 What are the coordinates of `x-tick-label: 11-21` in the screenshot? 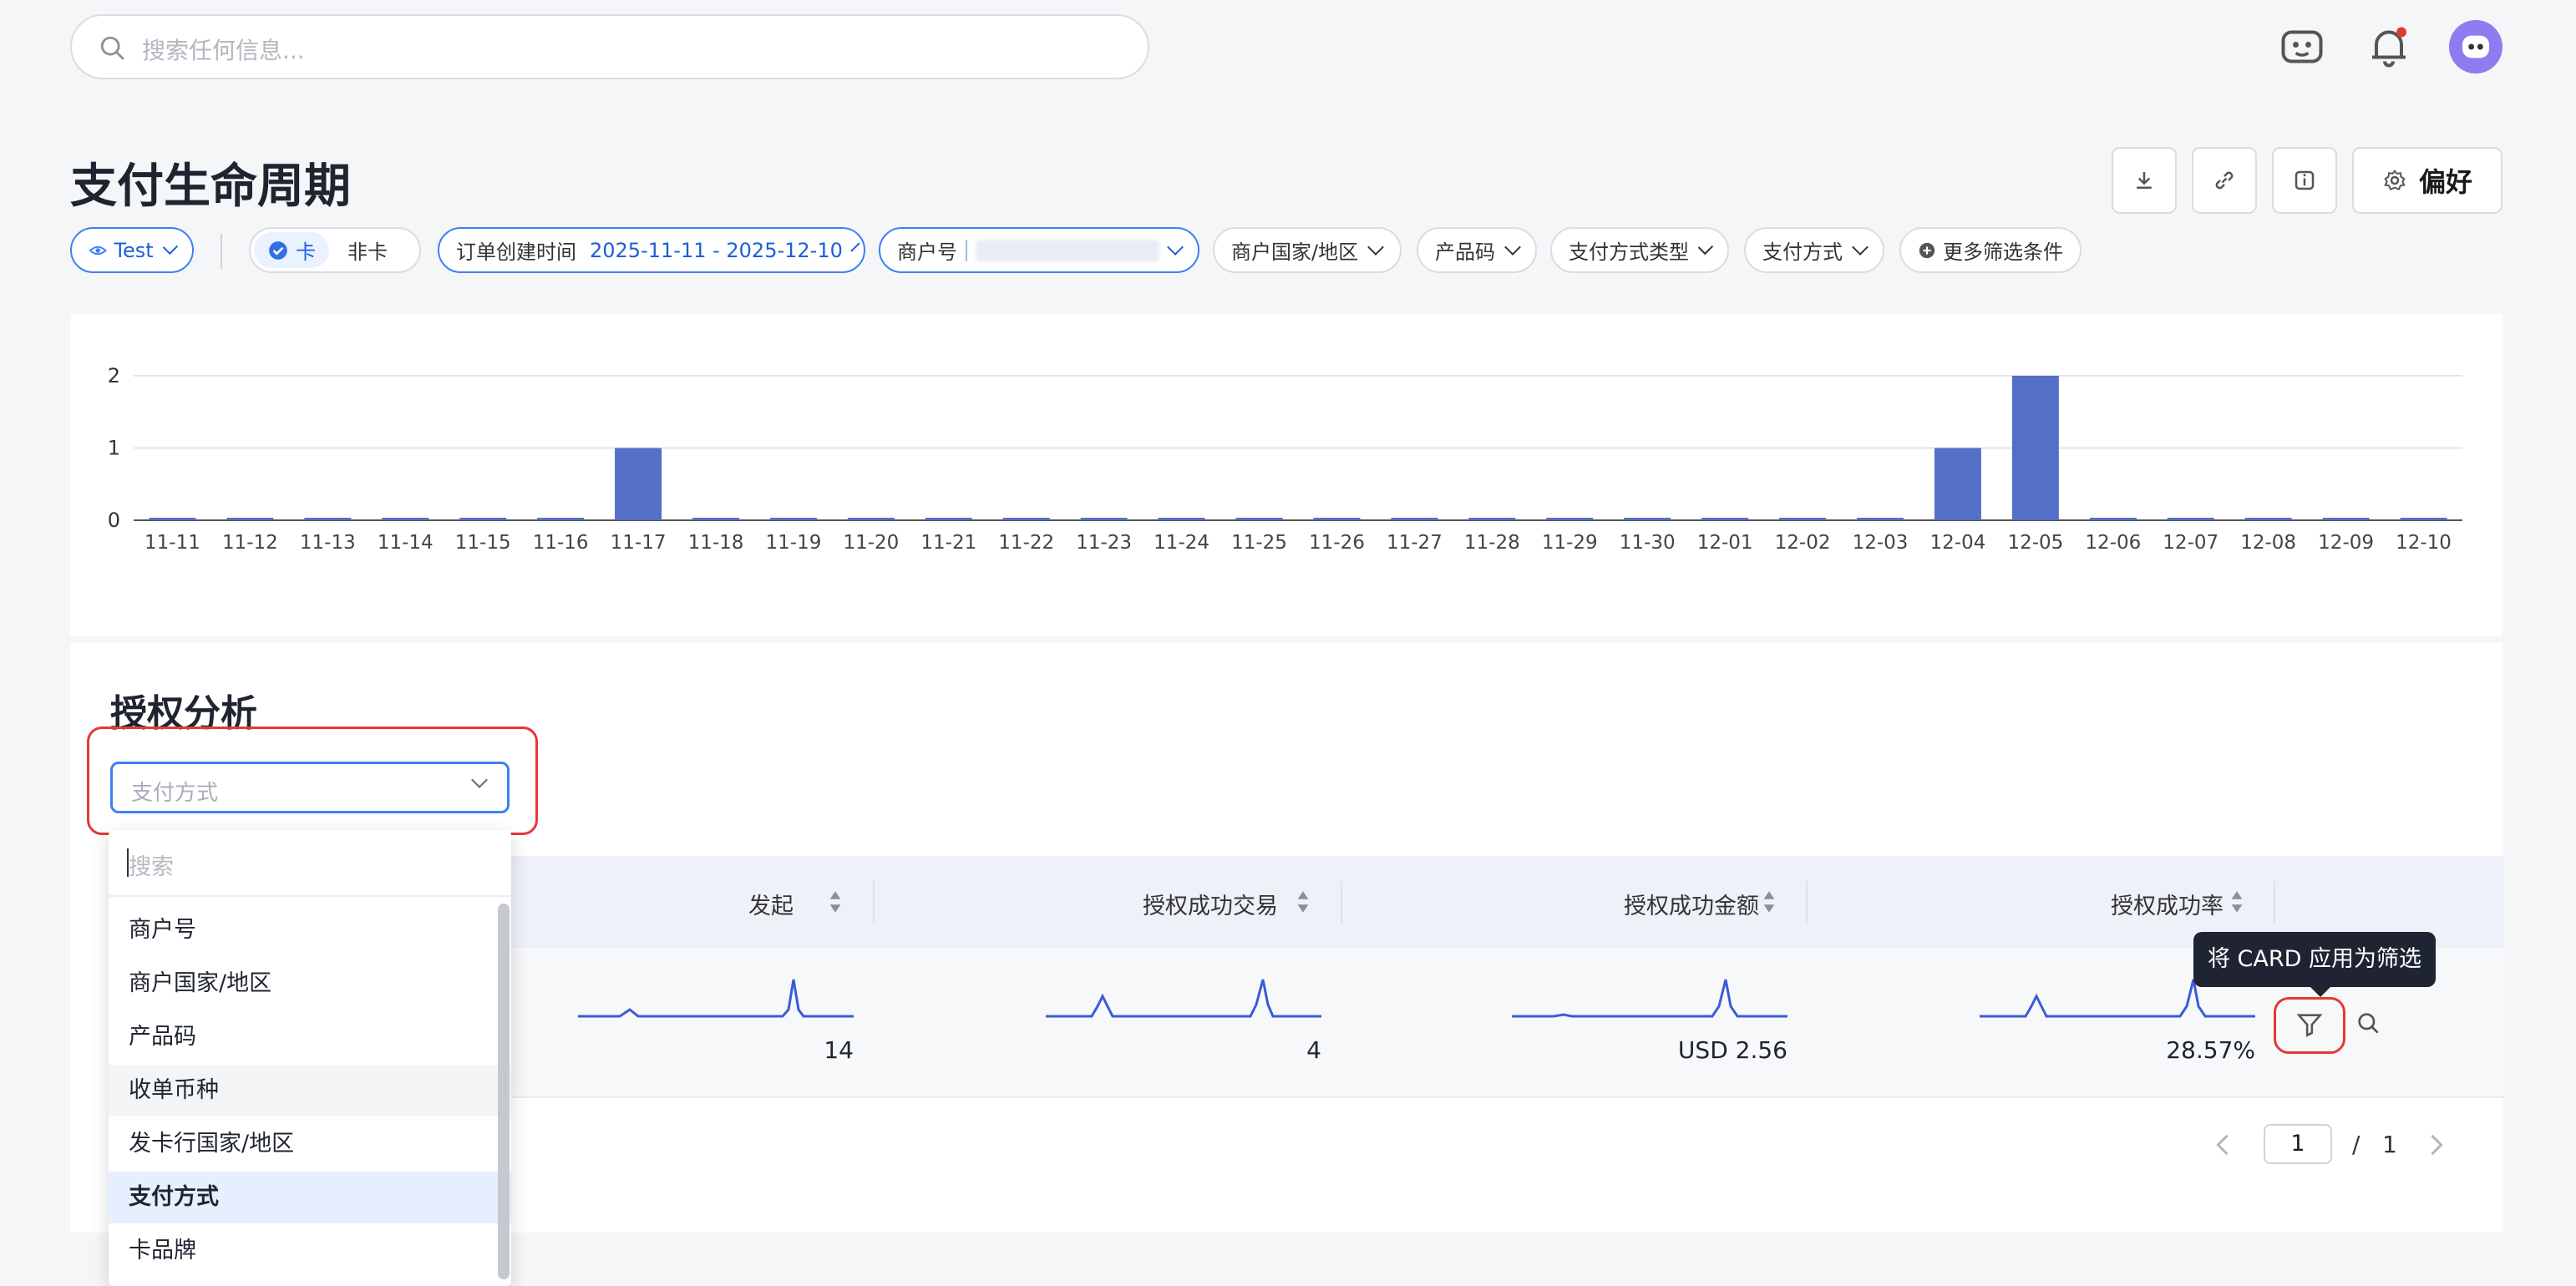 It's located at (948, 543).